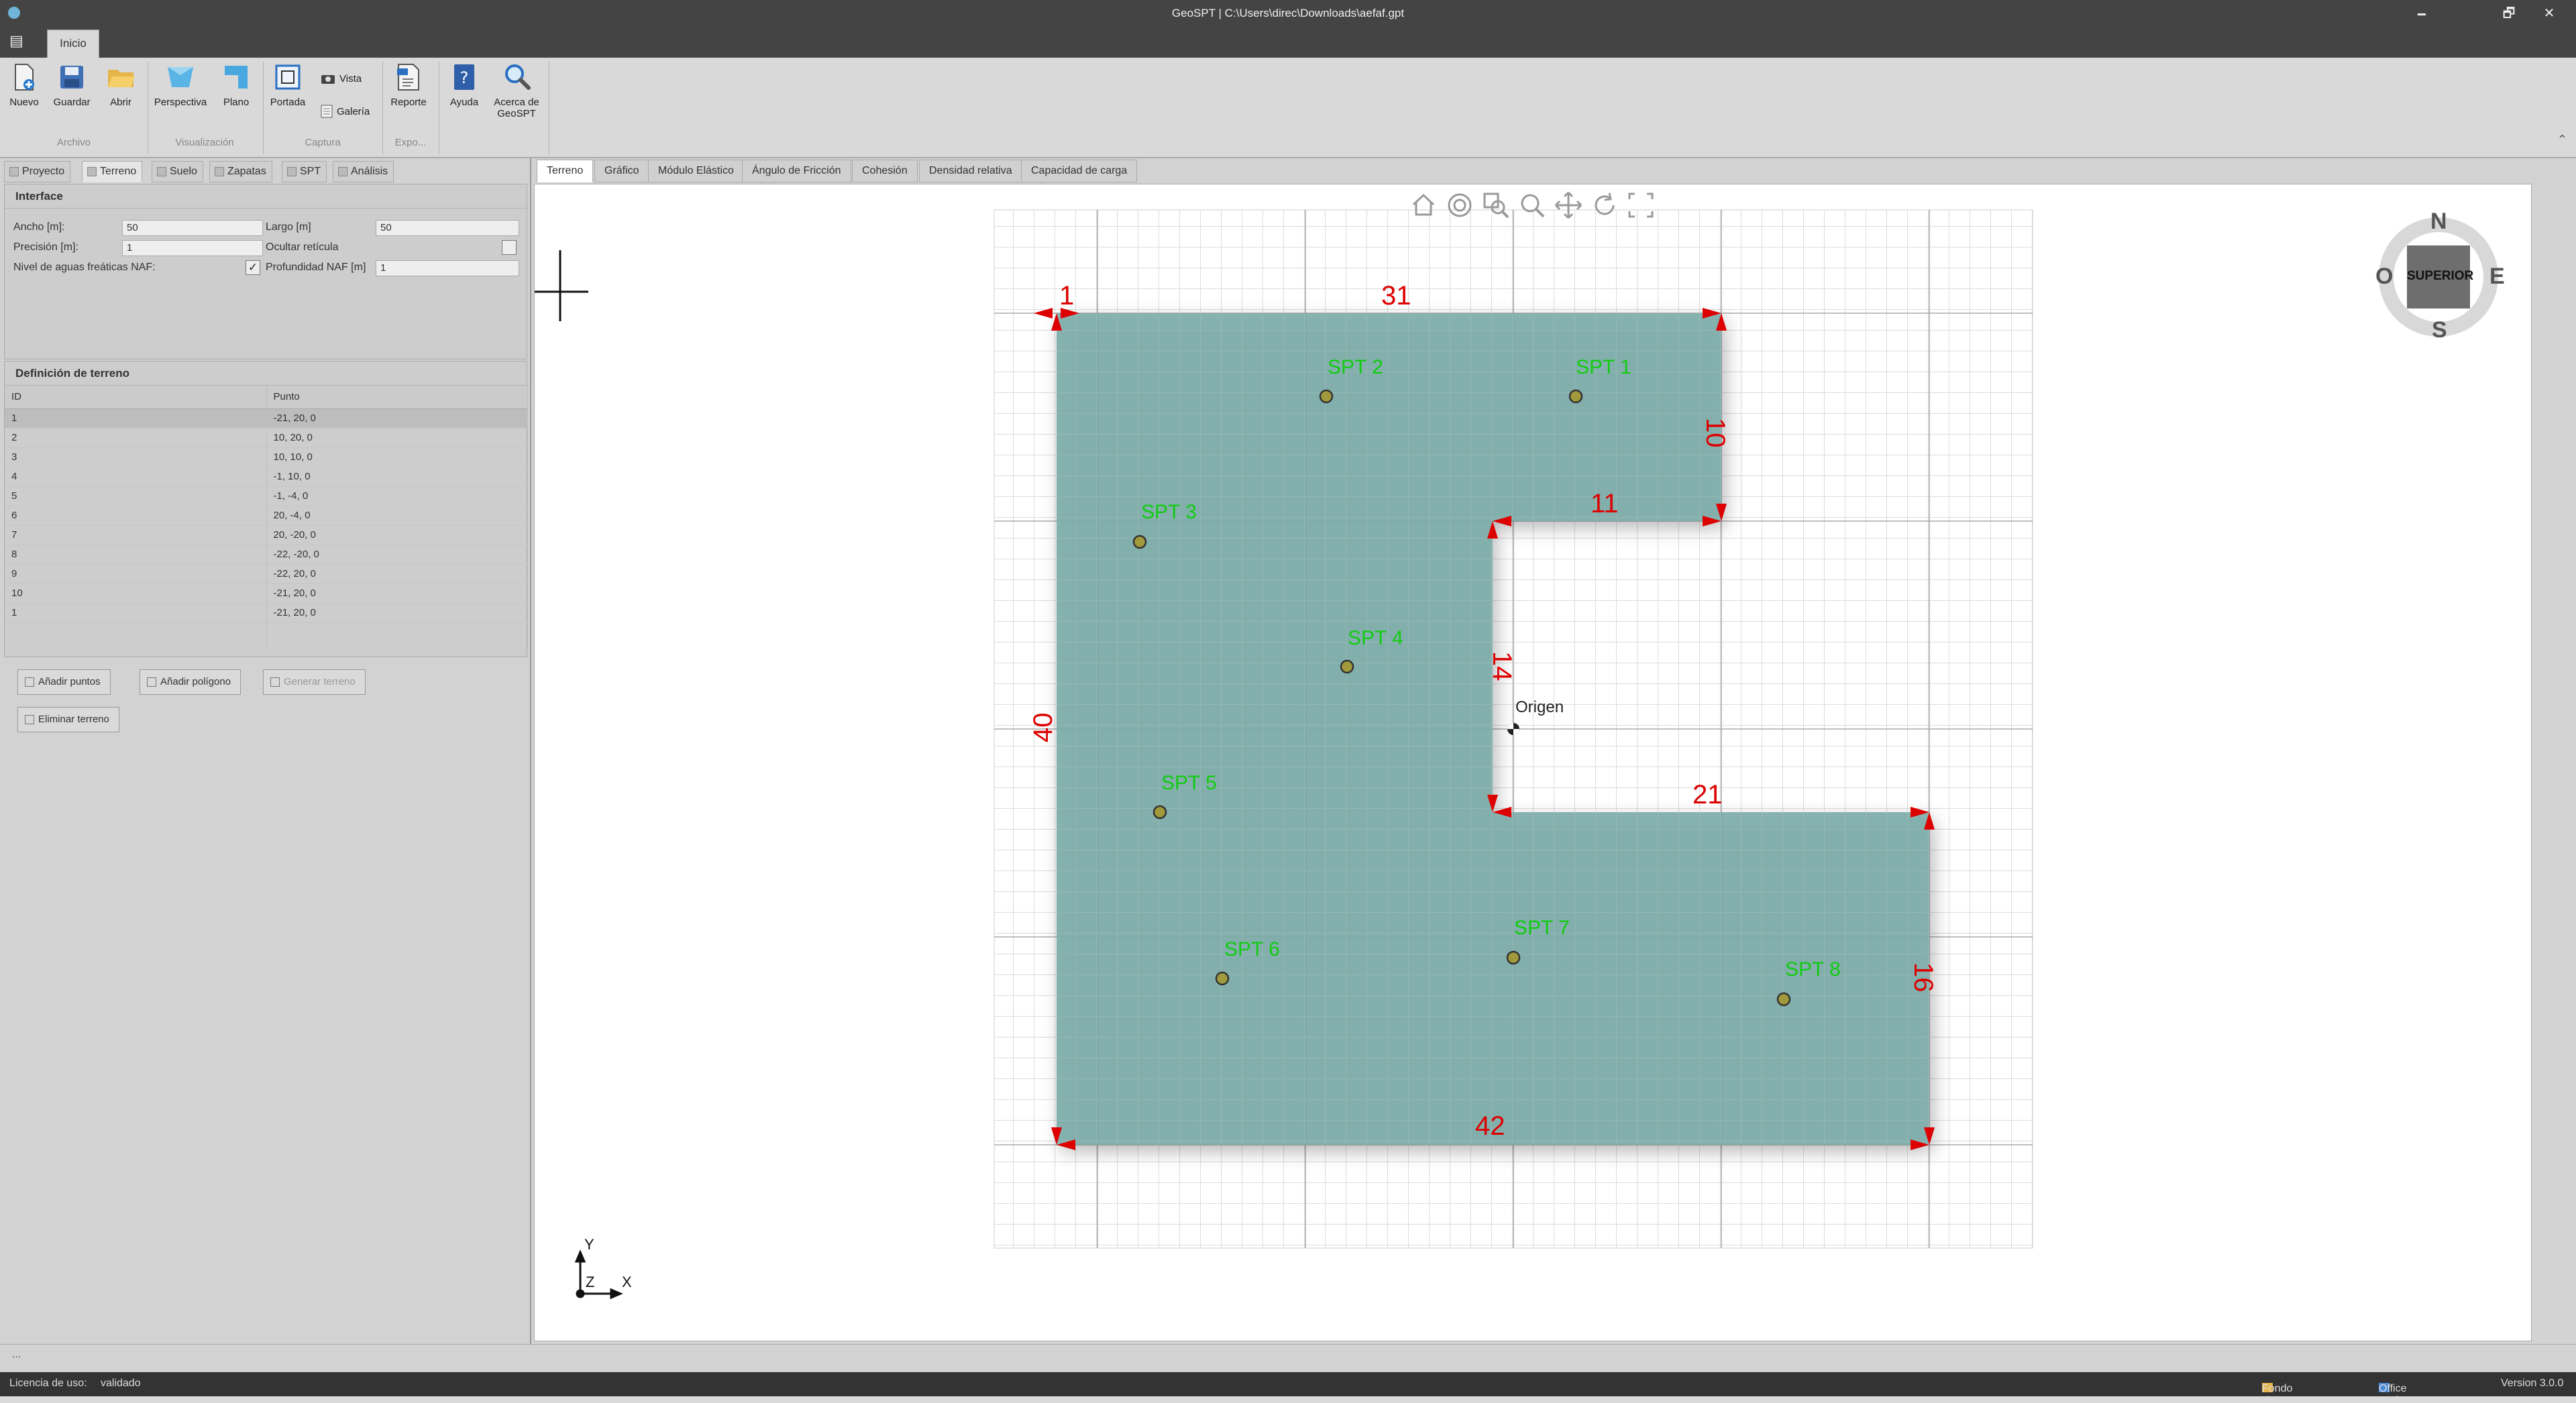 The height and width of the screenshot is (1403, 2576). I want to click on table-row: 9 -22, 20, 0, so click(266, 574).